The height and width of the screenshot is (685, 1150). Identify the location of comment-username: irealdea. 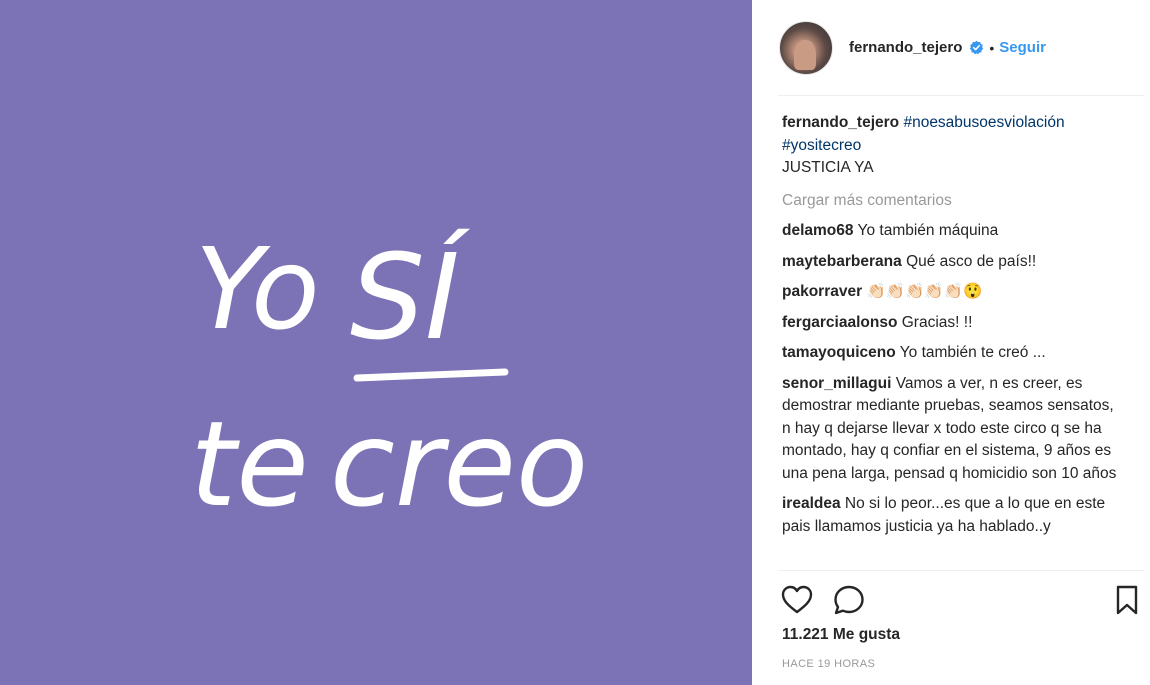
(811, 503).